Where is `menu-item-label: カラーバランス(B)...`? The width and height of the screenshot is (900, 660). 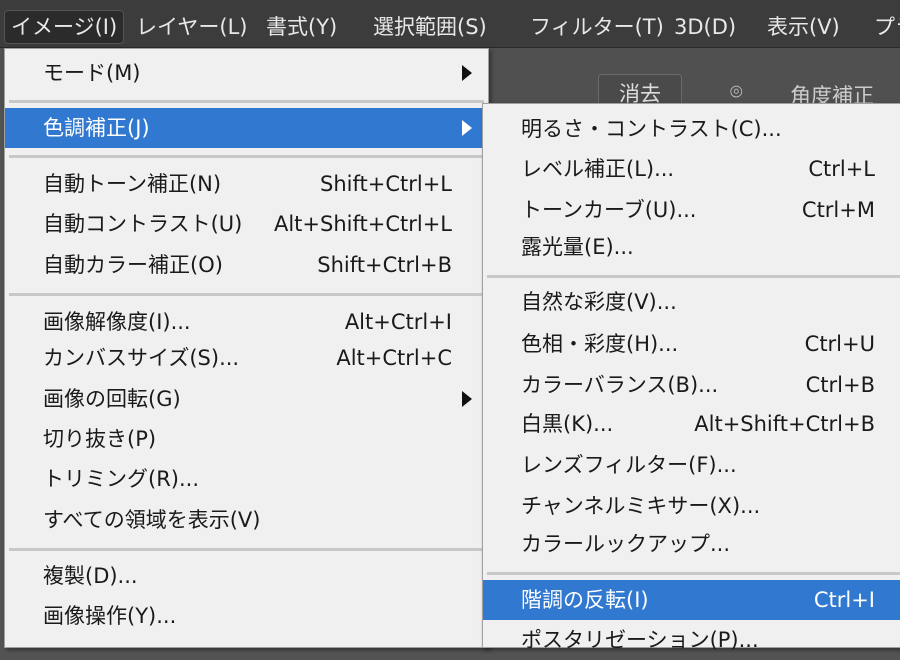 menu-item-label: カラーバランス(B)... is located at coordinates (620, 385).